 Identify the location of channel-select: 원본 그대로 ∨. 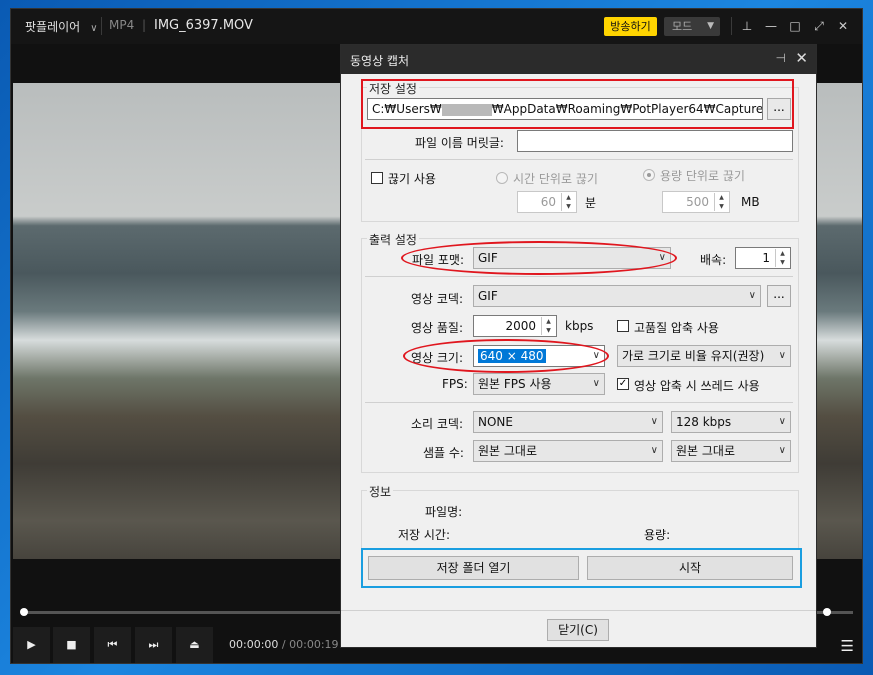
(731, 451).